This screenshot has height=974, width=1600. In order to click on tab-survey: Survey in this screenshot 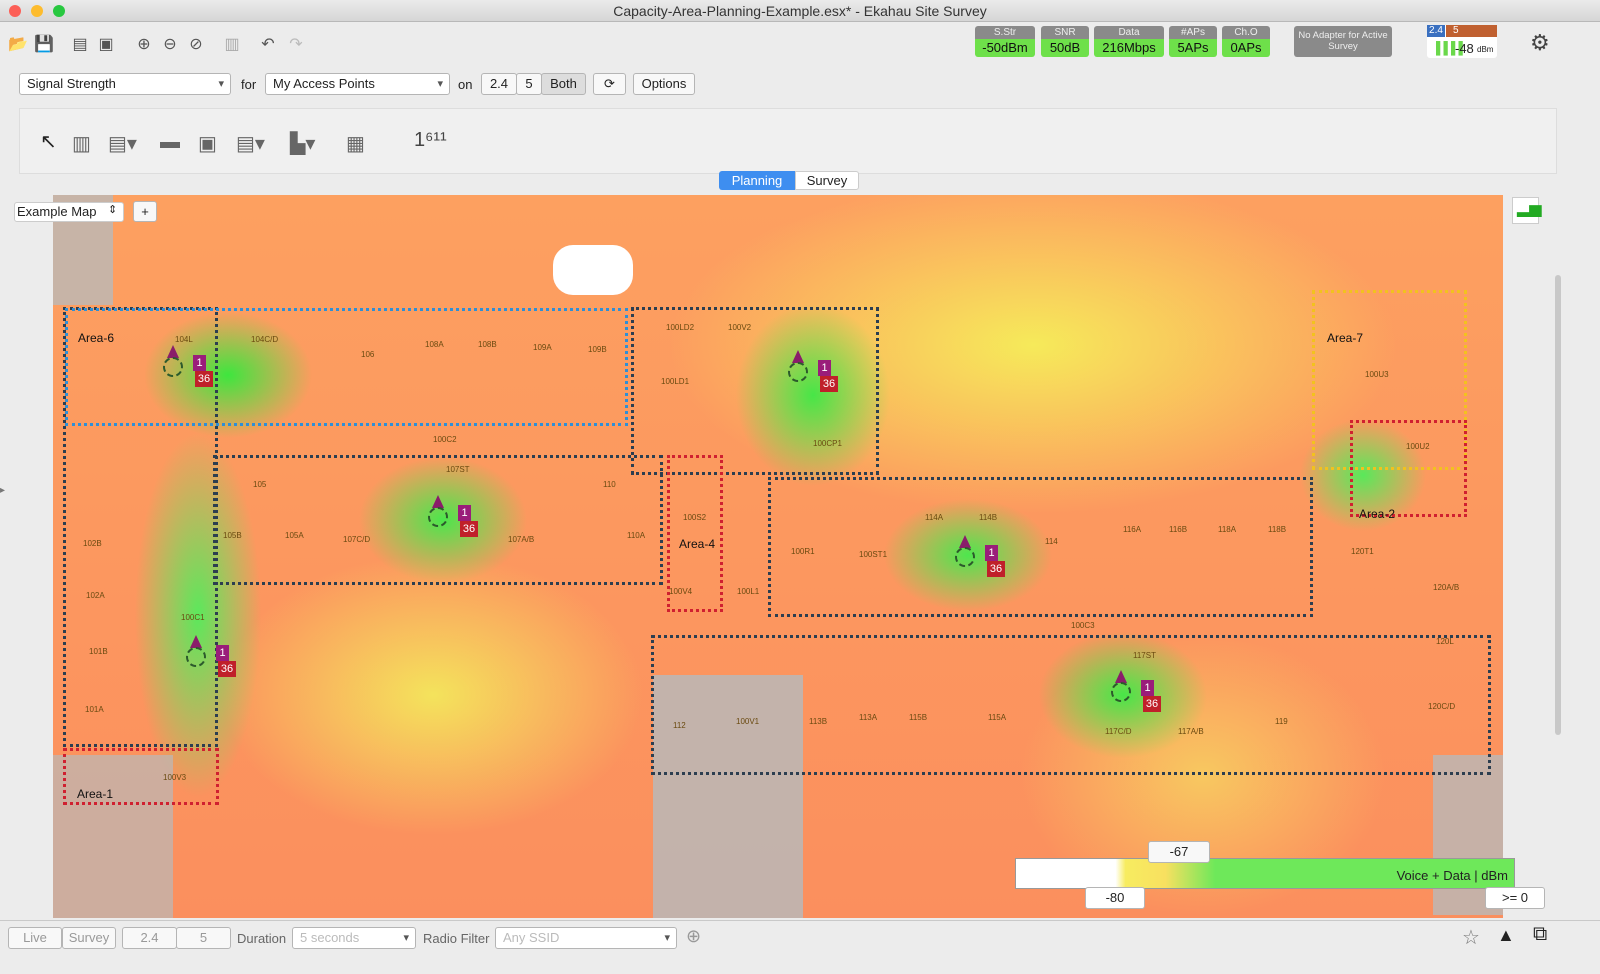, I will do `click(827, 180)`.